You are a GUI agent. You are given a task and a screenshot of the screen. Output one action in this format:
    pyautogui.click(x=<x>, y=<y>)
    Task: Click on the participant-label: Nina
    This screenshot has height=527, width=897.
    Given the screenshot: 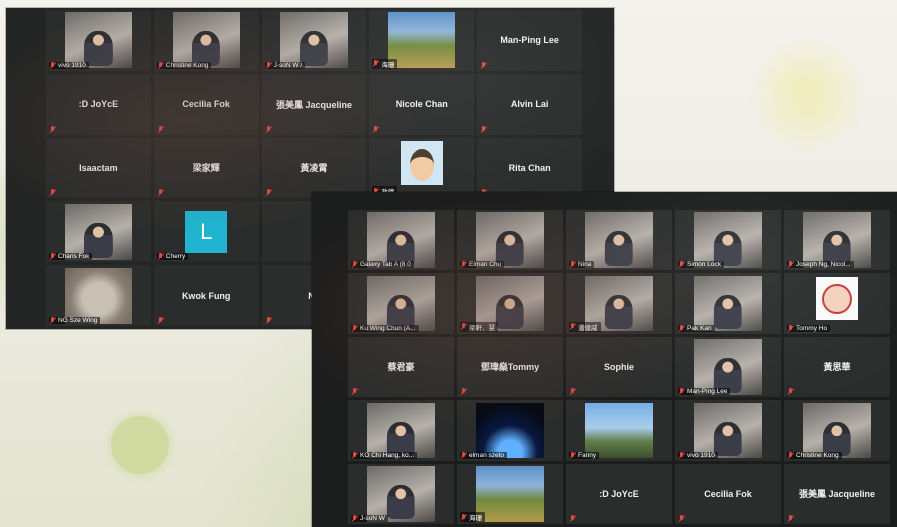 What is the action you would take?
    pyautogui.click(x=582, y=265)
    